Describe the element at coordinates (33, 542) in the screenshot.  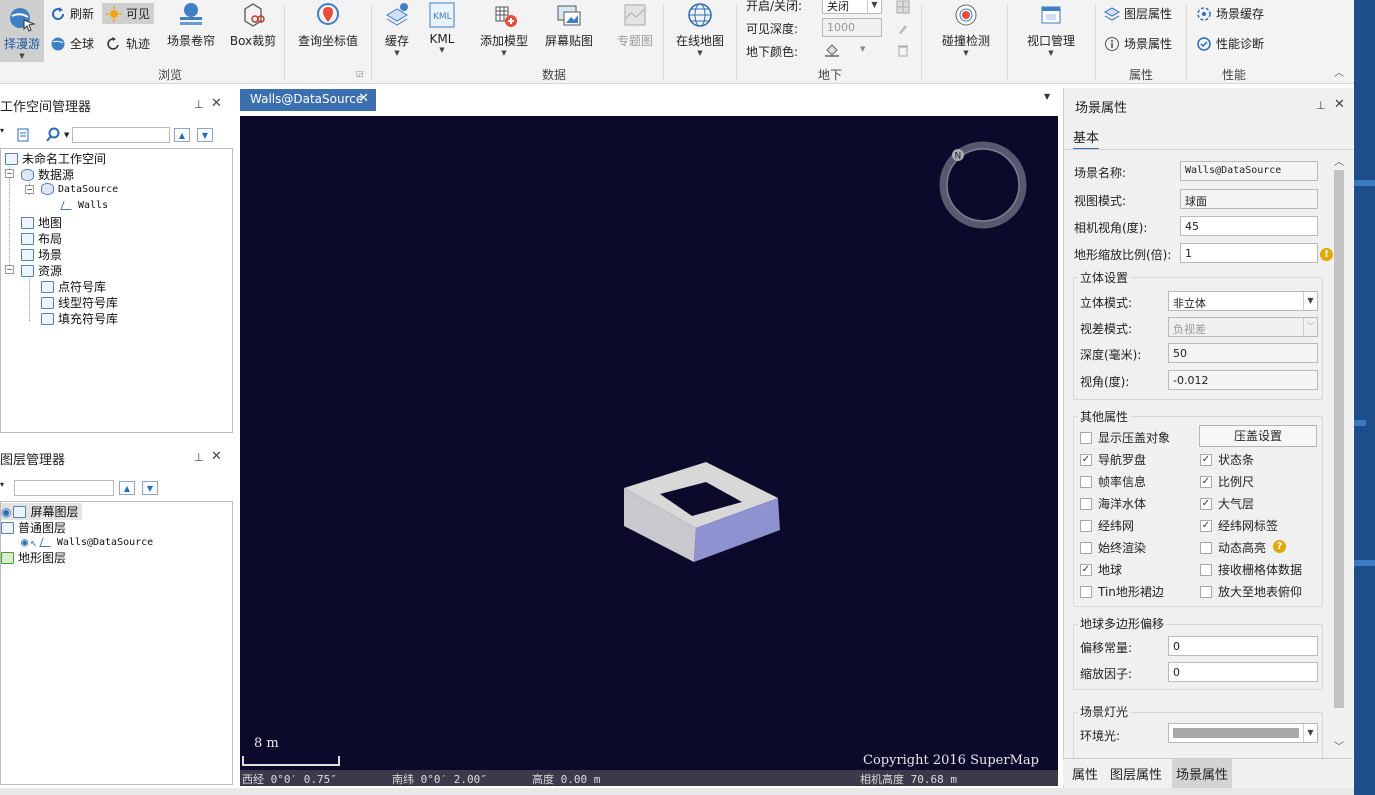
I see `cursor-icon: ↖` at that location.